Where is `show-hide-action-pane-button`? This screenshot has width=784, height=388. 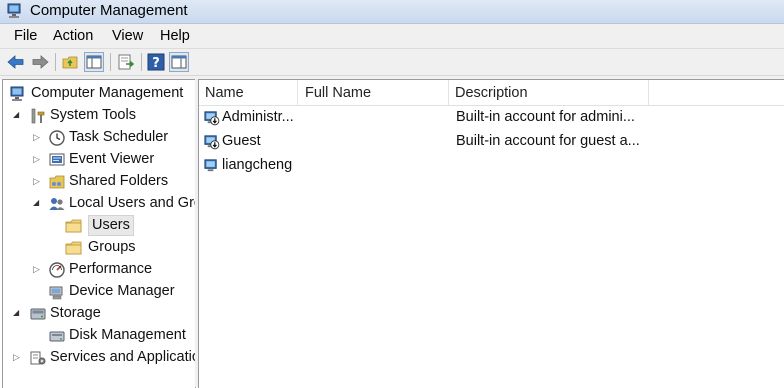 show-hide-action-pane-button is located at coordinates (179, 62).